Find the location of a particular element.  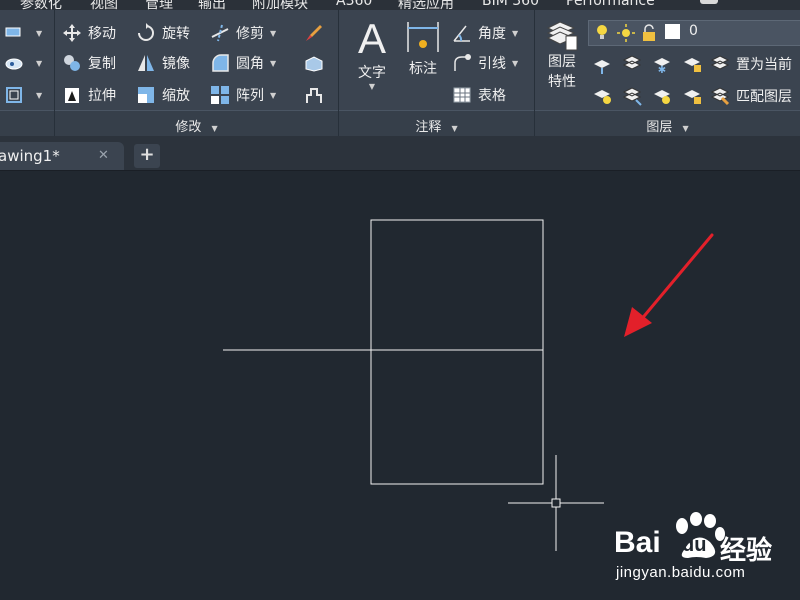

layer-properties-icon is located at coordinates (562, 36).